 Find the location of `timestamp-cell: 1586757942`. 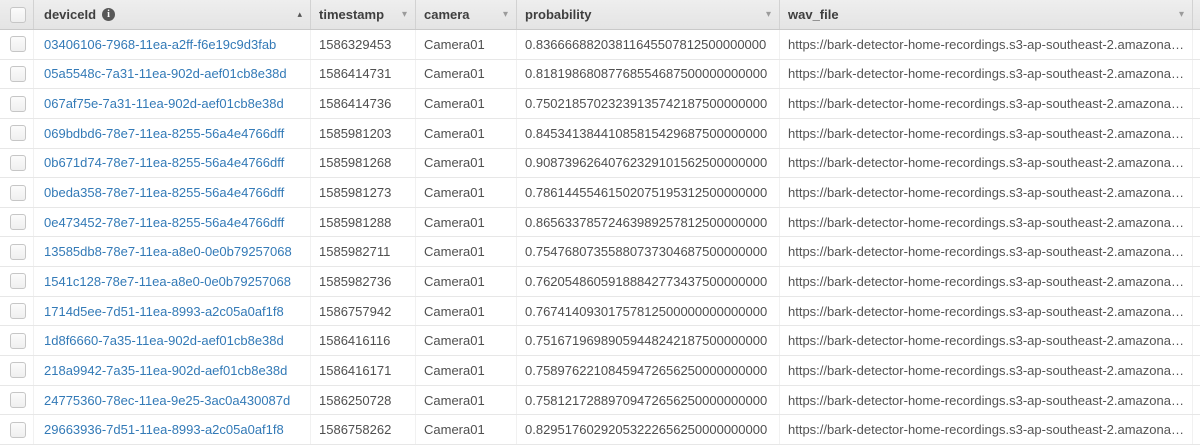

timestamp-cell: 1586757942 is located at coordinates (363, 311).